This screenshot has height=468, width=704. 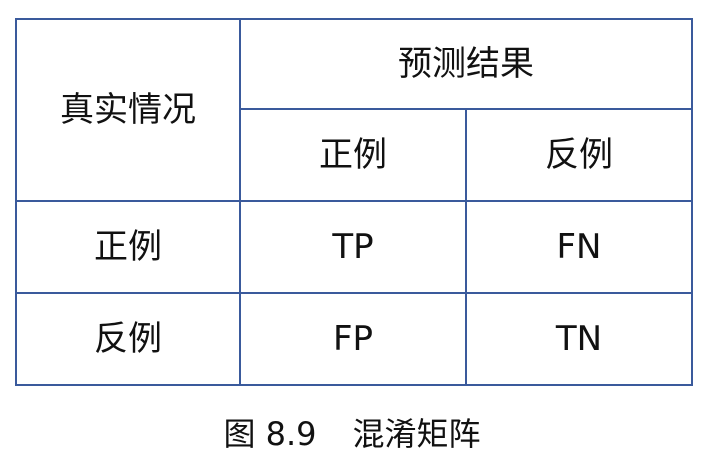 What do you see at coordinates (128, 110) in the screenshot?
I see `actual-condition-header: 真实情况` at bounding box center [128, 110].